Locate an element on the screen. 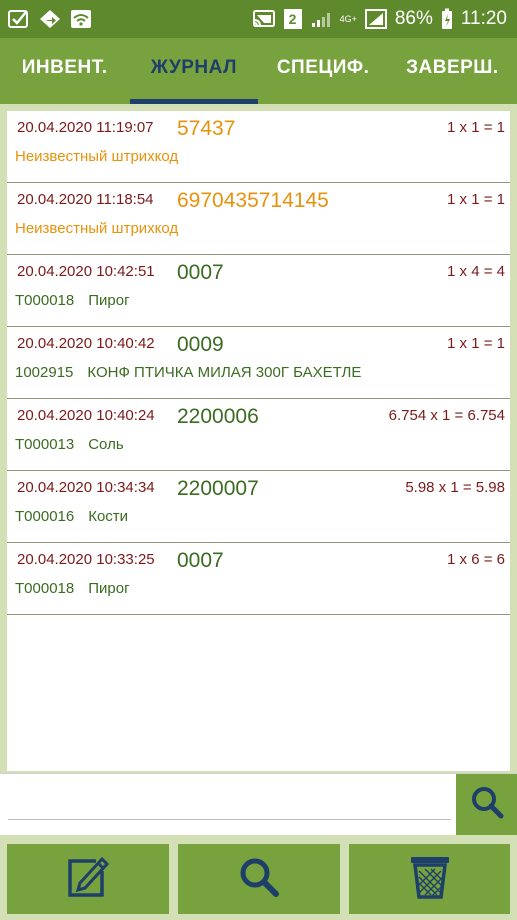 This screenshot has width=517, height=920. entry-description: Т000013 Соль is located at coordinates (69, 444).